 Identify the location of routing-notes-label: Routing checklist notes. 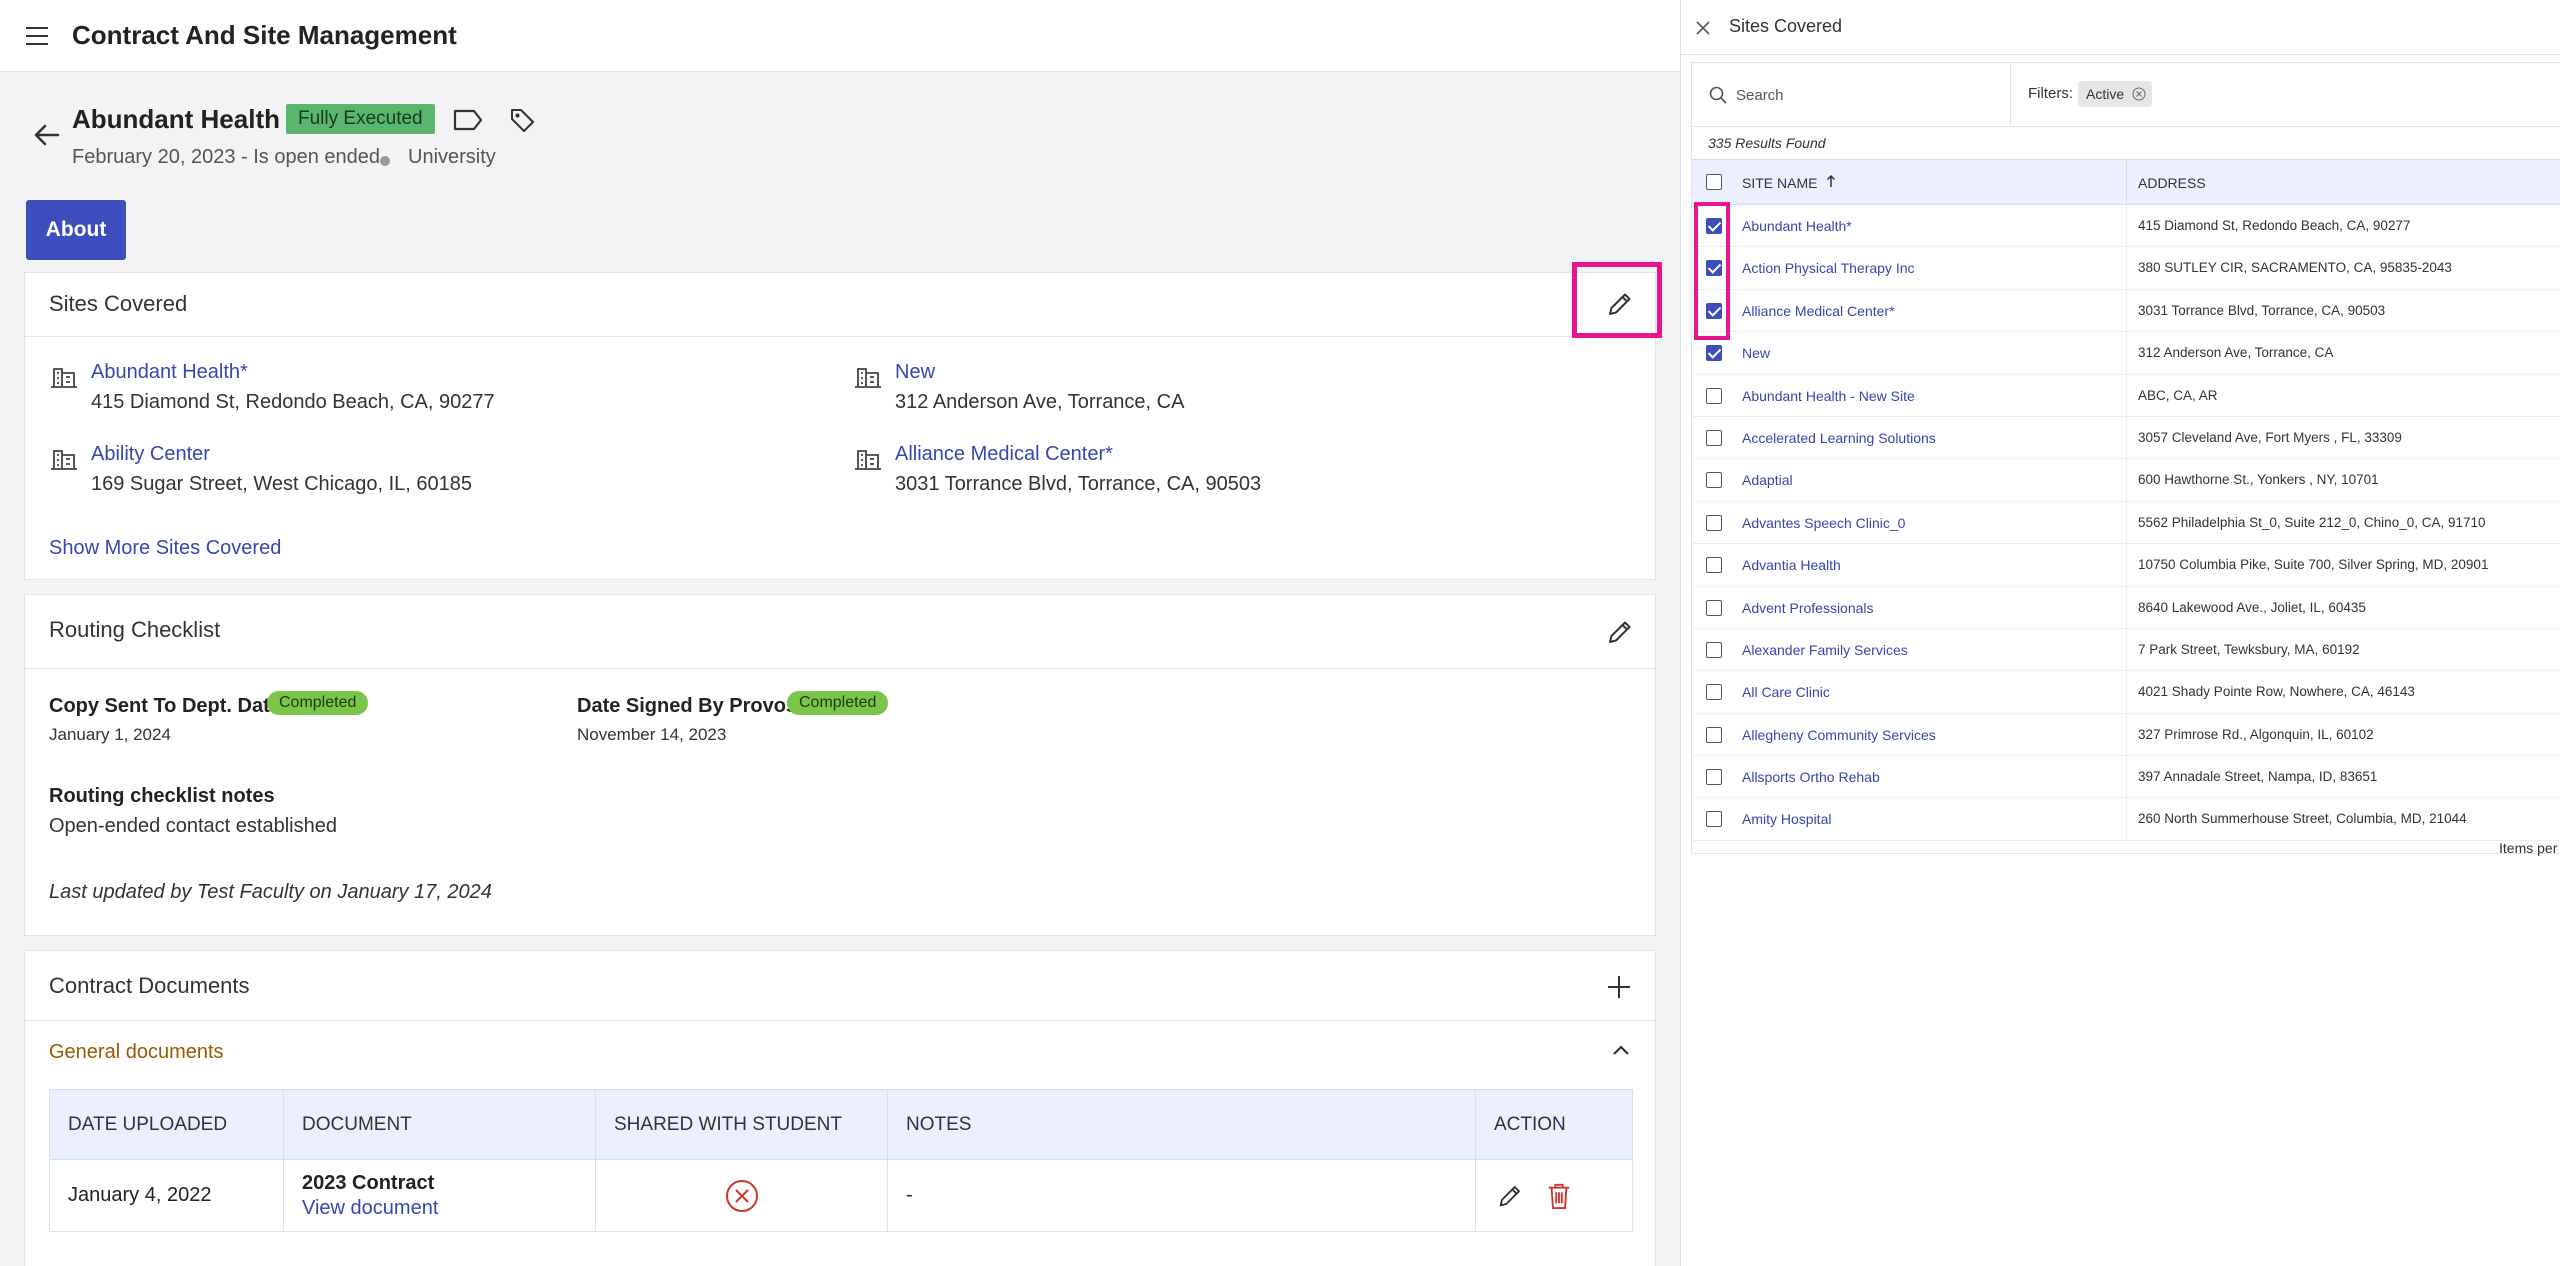
(162, 796).